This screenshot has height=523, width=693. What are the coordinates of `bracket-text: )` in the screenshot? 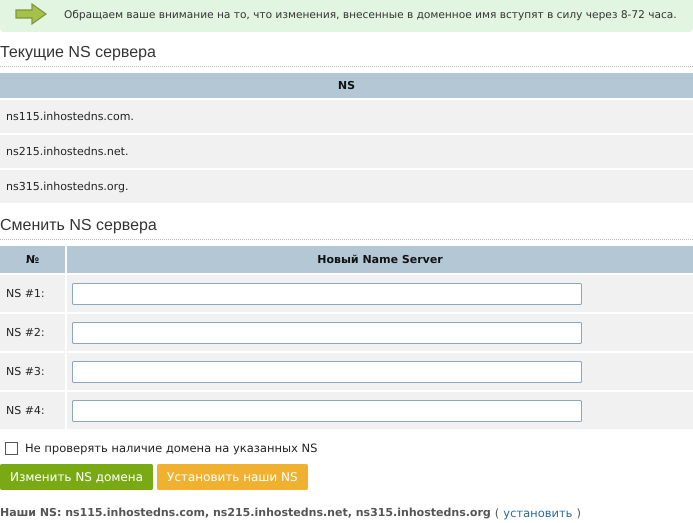 It's located at (578, 513).